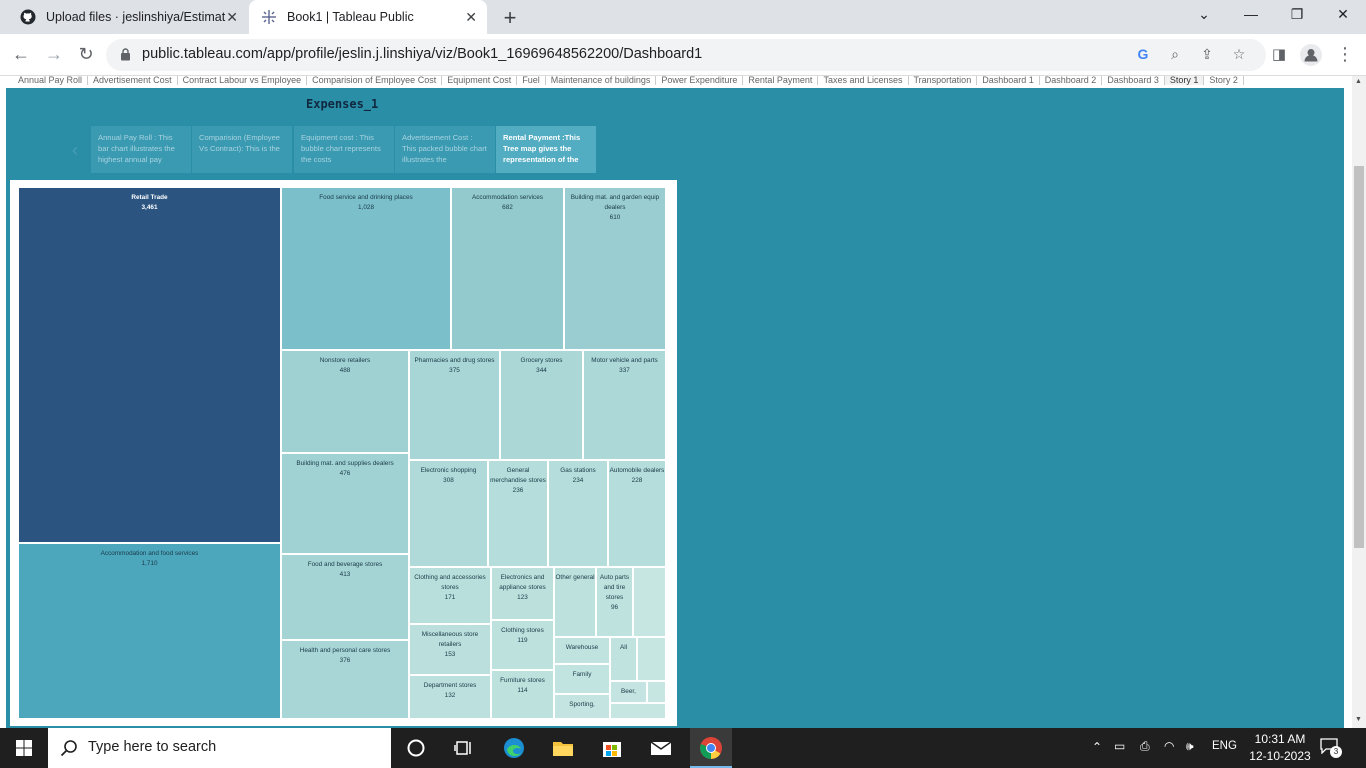 This screenshot has width=1366, height=768. Describe the element at coordinates (1251, 14) in the screenshot. I see `minimize-icon: —` at that location.